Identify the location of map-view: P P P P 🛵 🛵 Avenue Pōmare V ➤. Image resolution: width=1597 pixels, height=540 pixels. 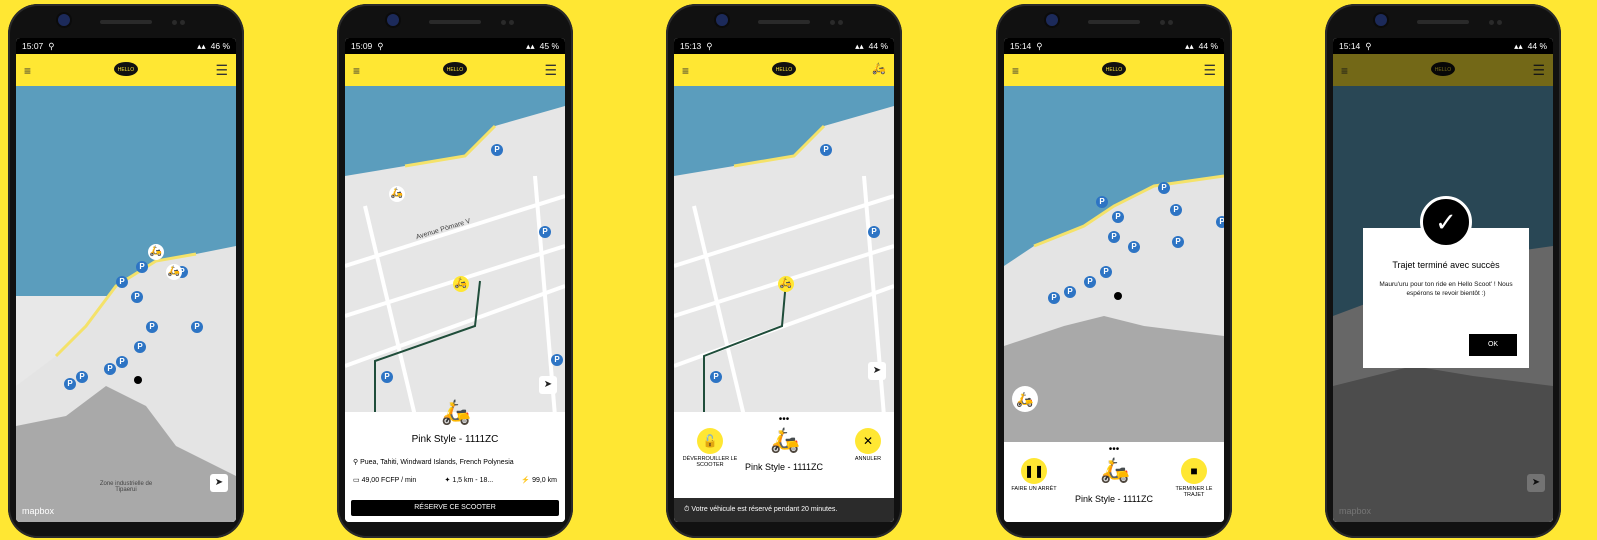
(455, 251).